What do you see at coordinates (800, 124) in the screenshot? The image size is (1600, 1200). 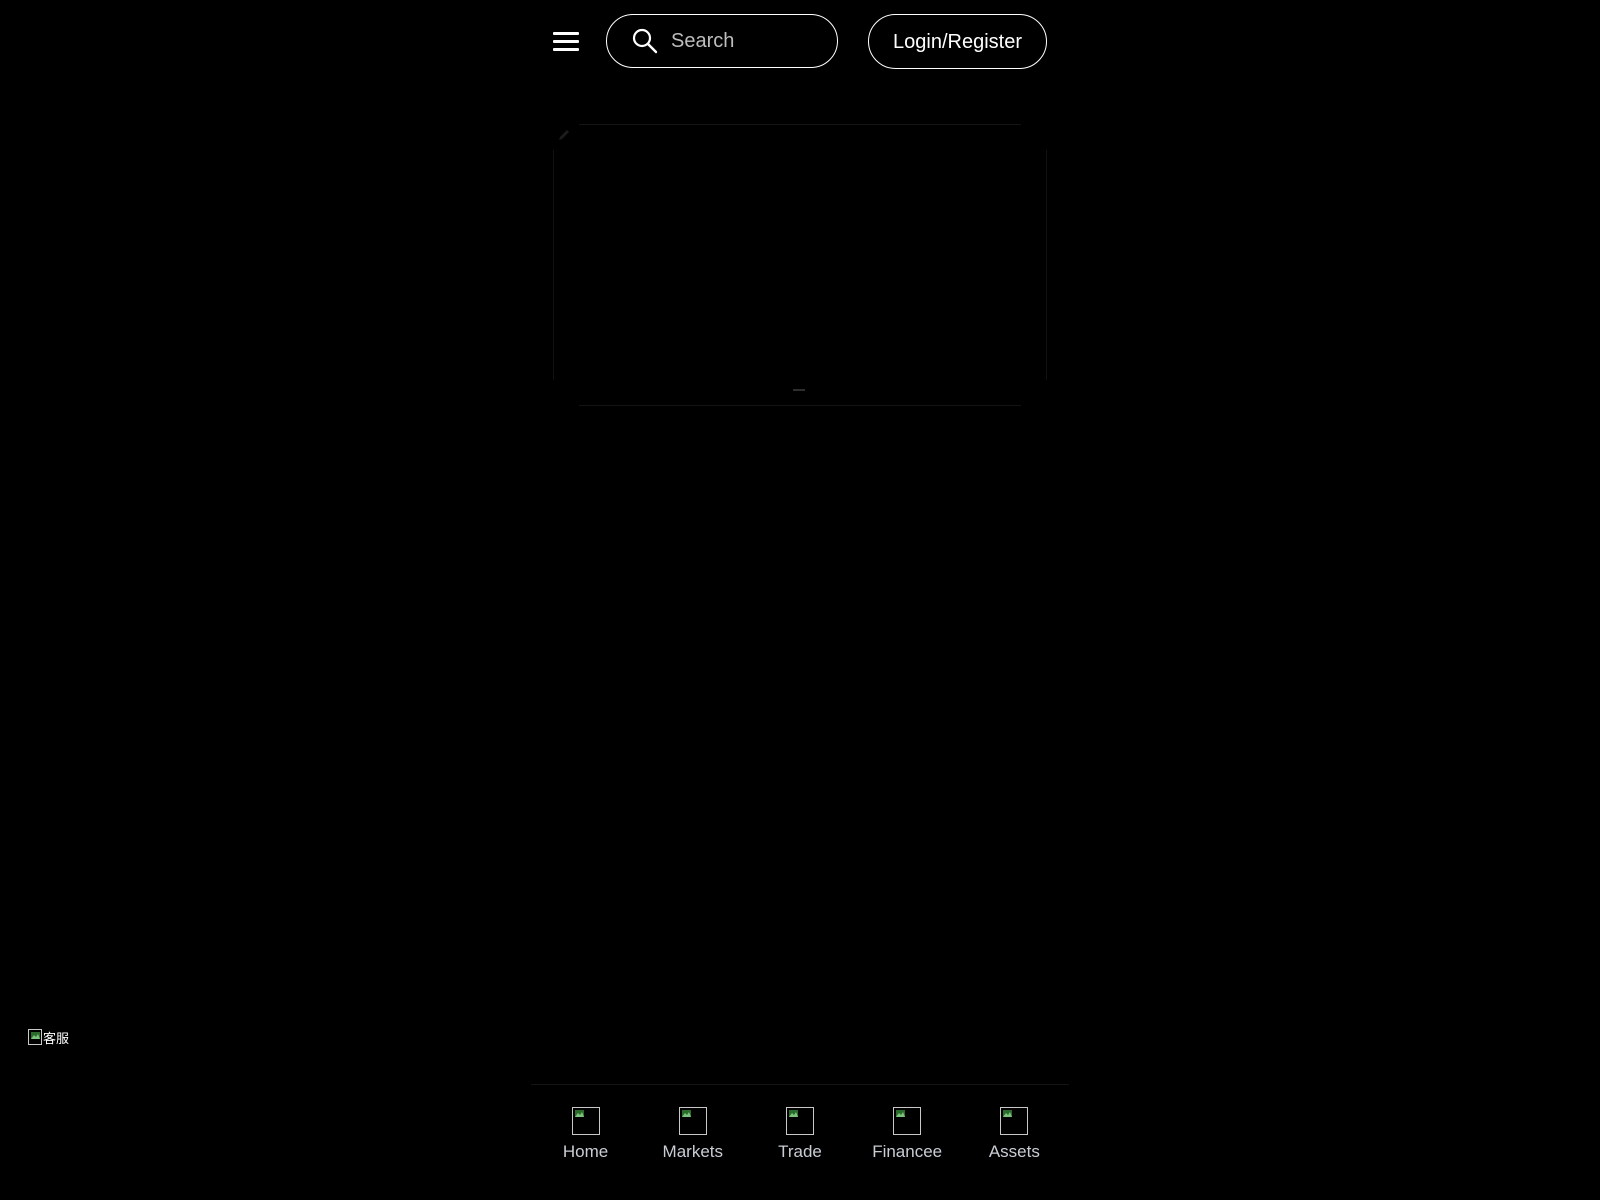 I see `banner-top-border` at bounding box center [800, 124].